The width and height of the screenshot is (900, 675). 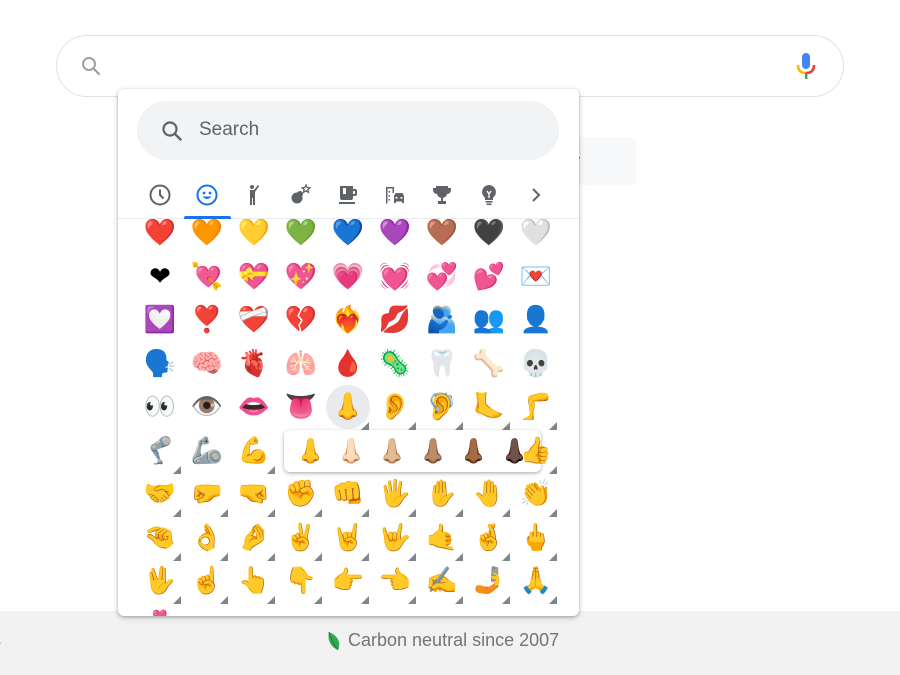 I want to click on emoji-cell: 🤎, so click(x=442, y=236).